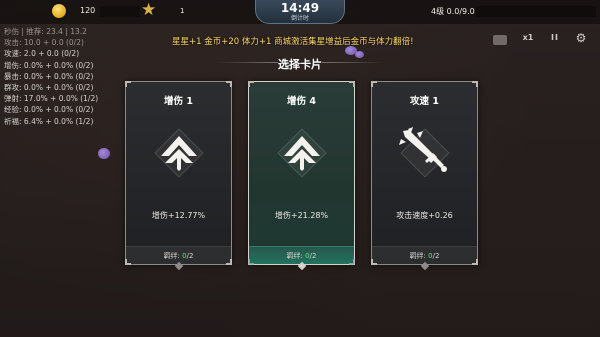 The width and height of the screenshot is (600, 337). I want to click on stat-row: 群攻: 0.0% + 0.0% (0/2), so click(49, 88).